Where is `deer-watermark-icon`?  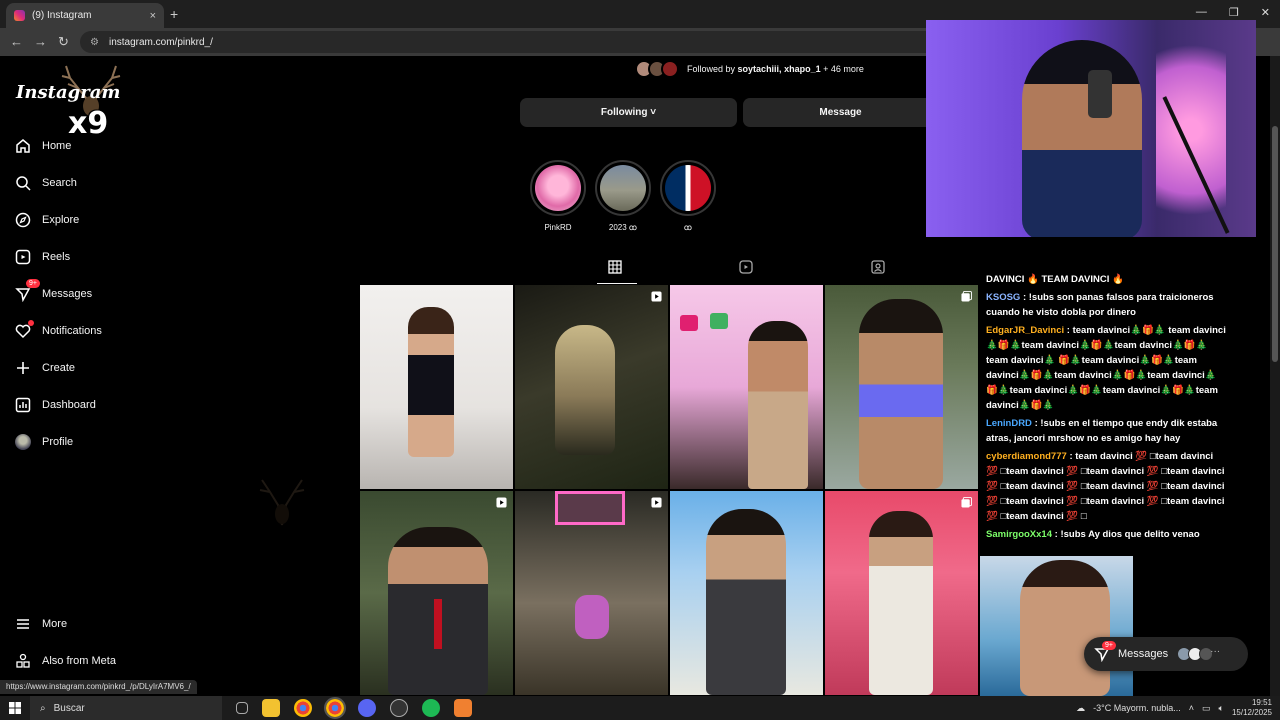 deer-watermark-icon is located at coordinates (282, 502).